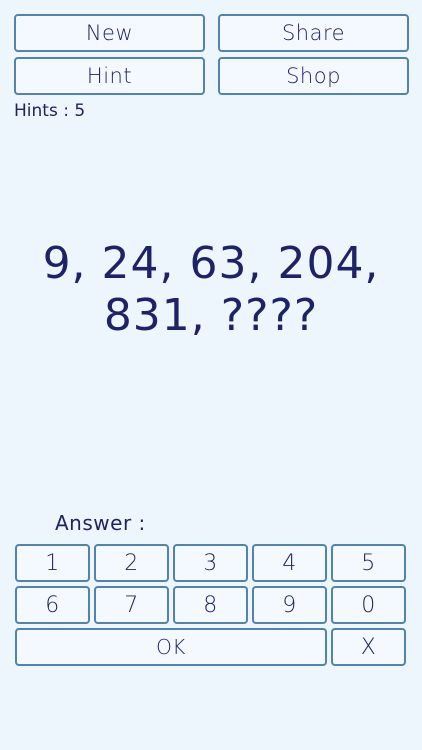 This screenshot has width=422, height=750. I want to click on key-2: 2, so click(131, 563).